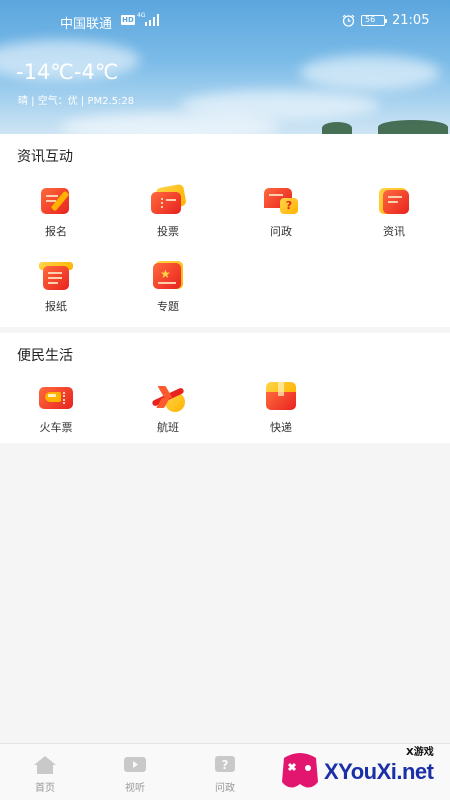 This screenshot has height=800, width=450. I want to click on topic-star-icon: ★, so click(168, 276).